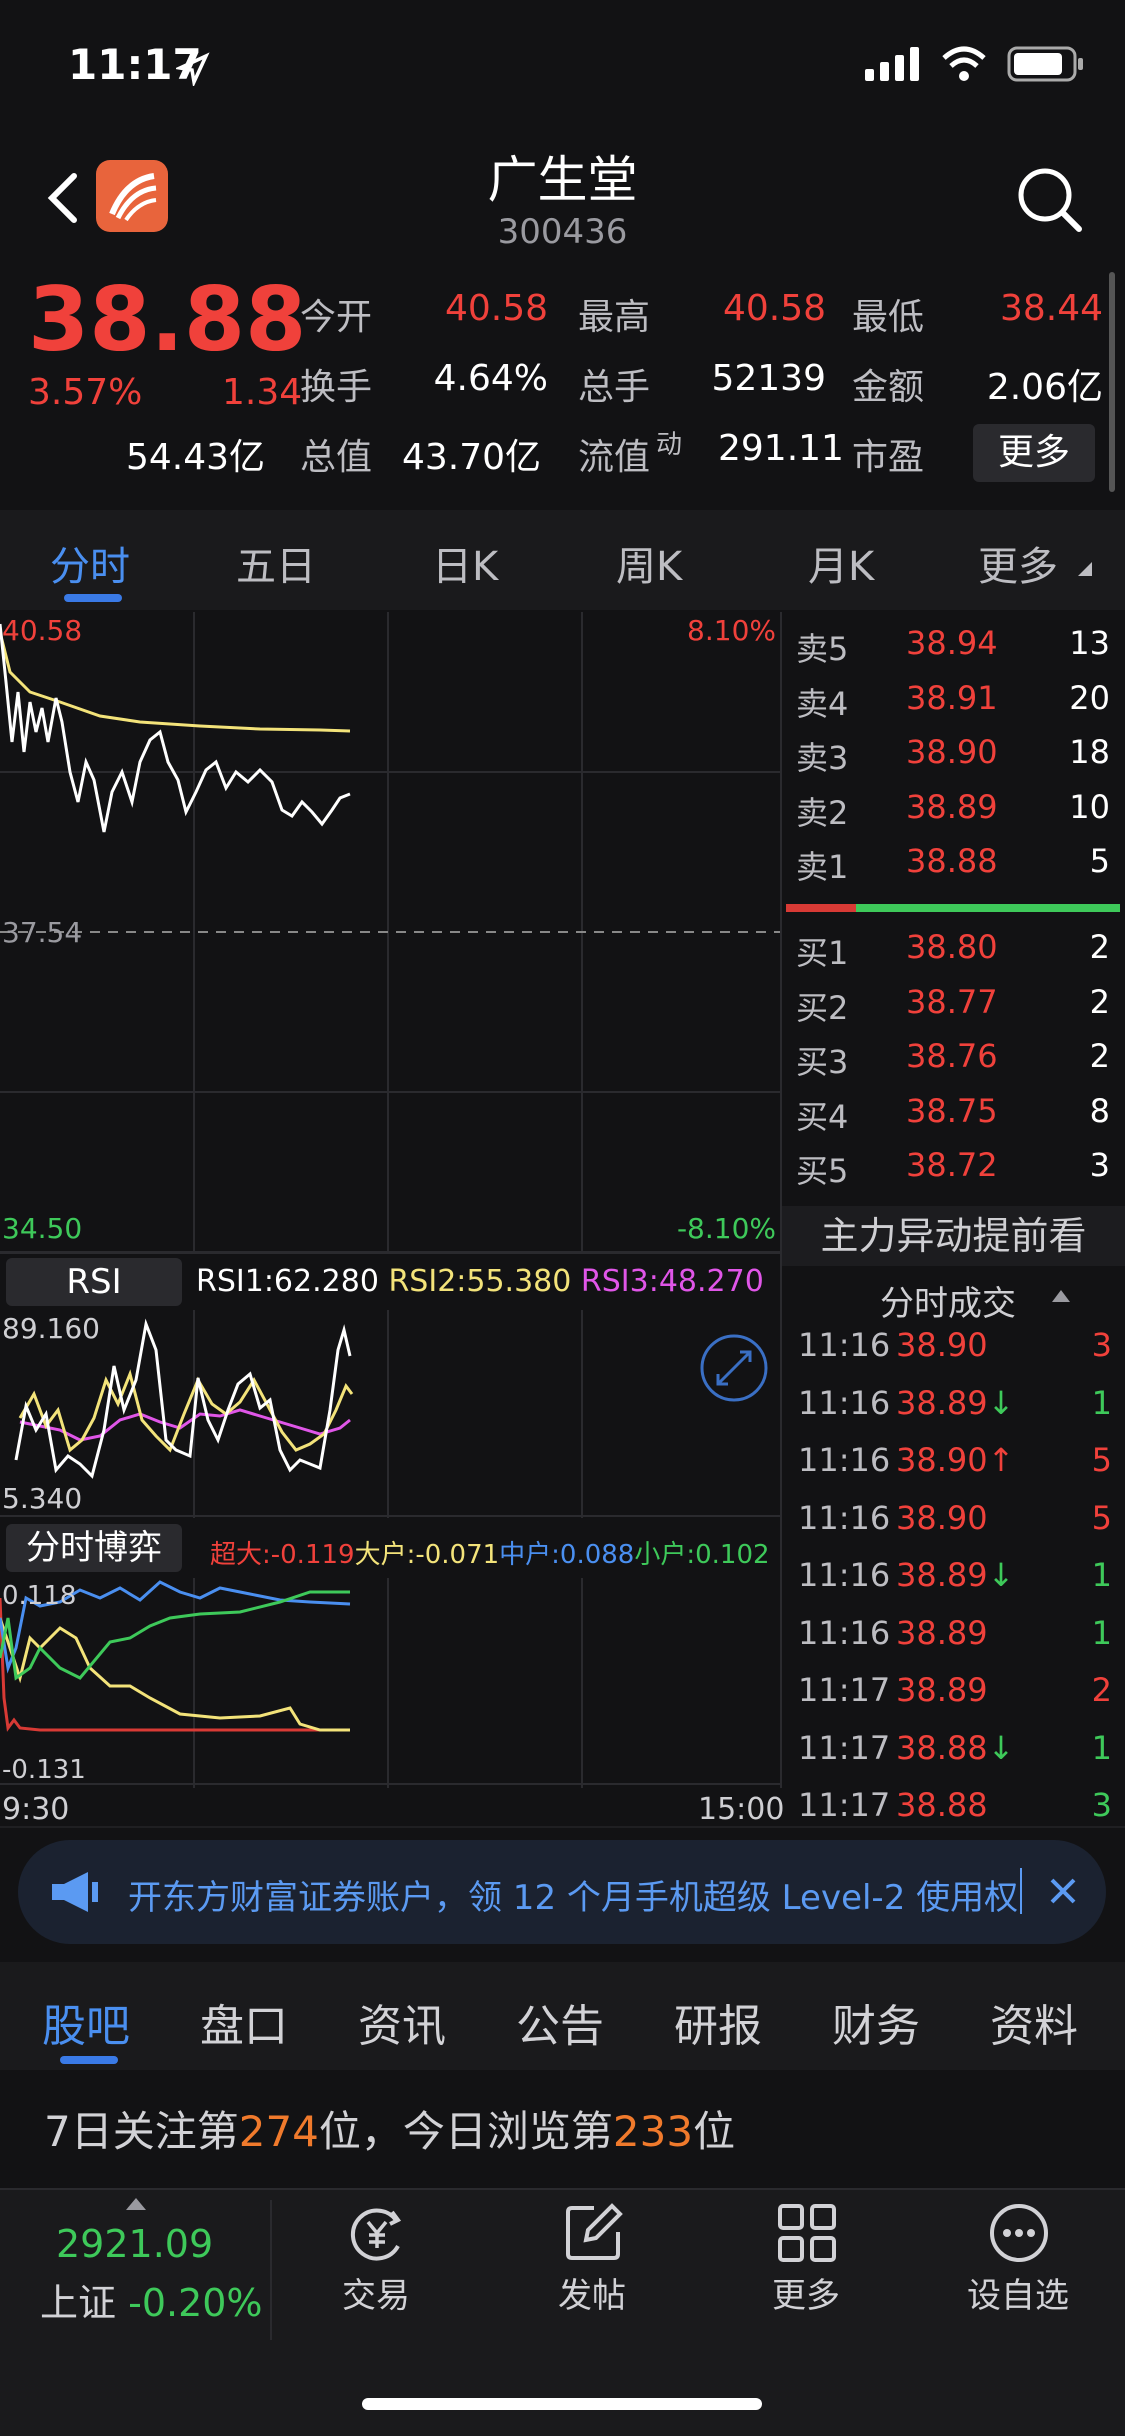 This screenshot has height=2436, width=1125. Describe the element at coordinates (90, 563) in the screenshot. I see `tab-intraday: 分时` at that location.